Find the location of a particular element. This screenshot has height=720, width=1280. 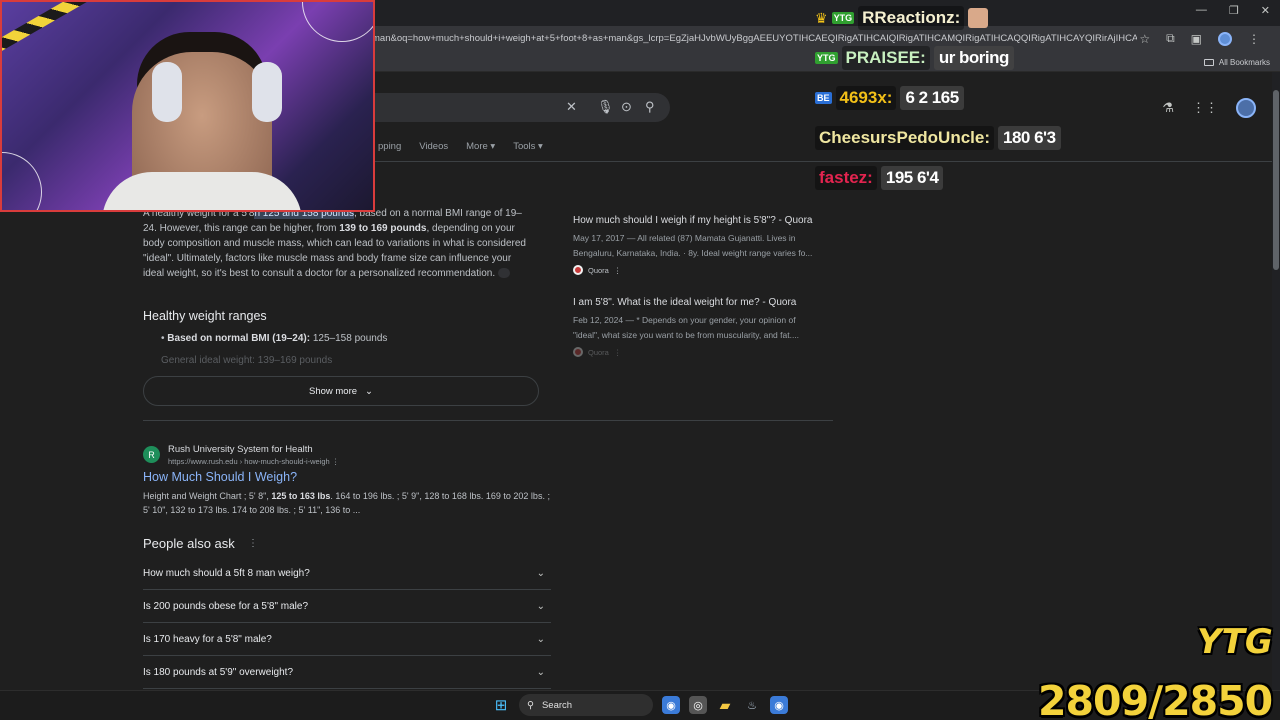

paa-question: How much should a 5ft 8 man weigh? ⌄ is located at coordinates (347, 573).